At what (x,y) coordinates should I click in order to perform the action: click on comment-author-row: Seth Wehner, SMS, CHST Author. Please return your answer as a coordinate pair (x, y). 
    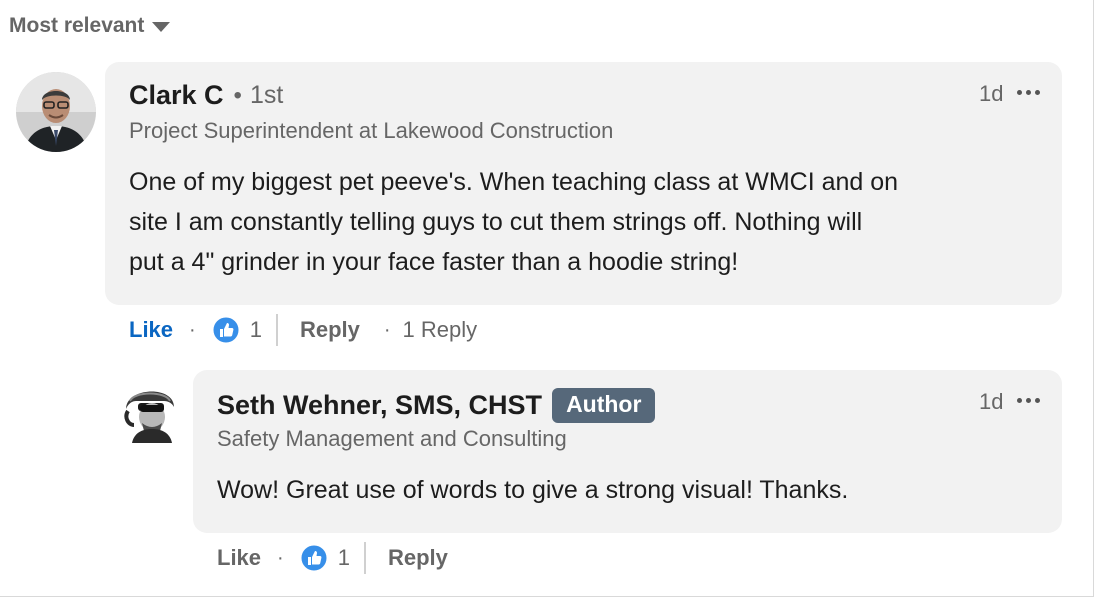
    Looking at the image, I should click on (436, 405).